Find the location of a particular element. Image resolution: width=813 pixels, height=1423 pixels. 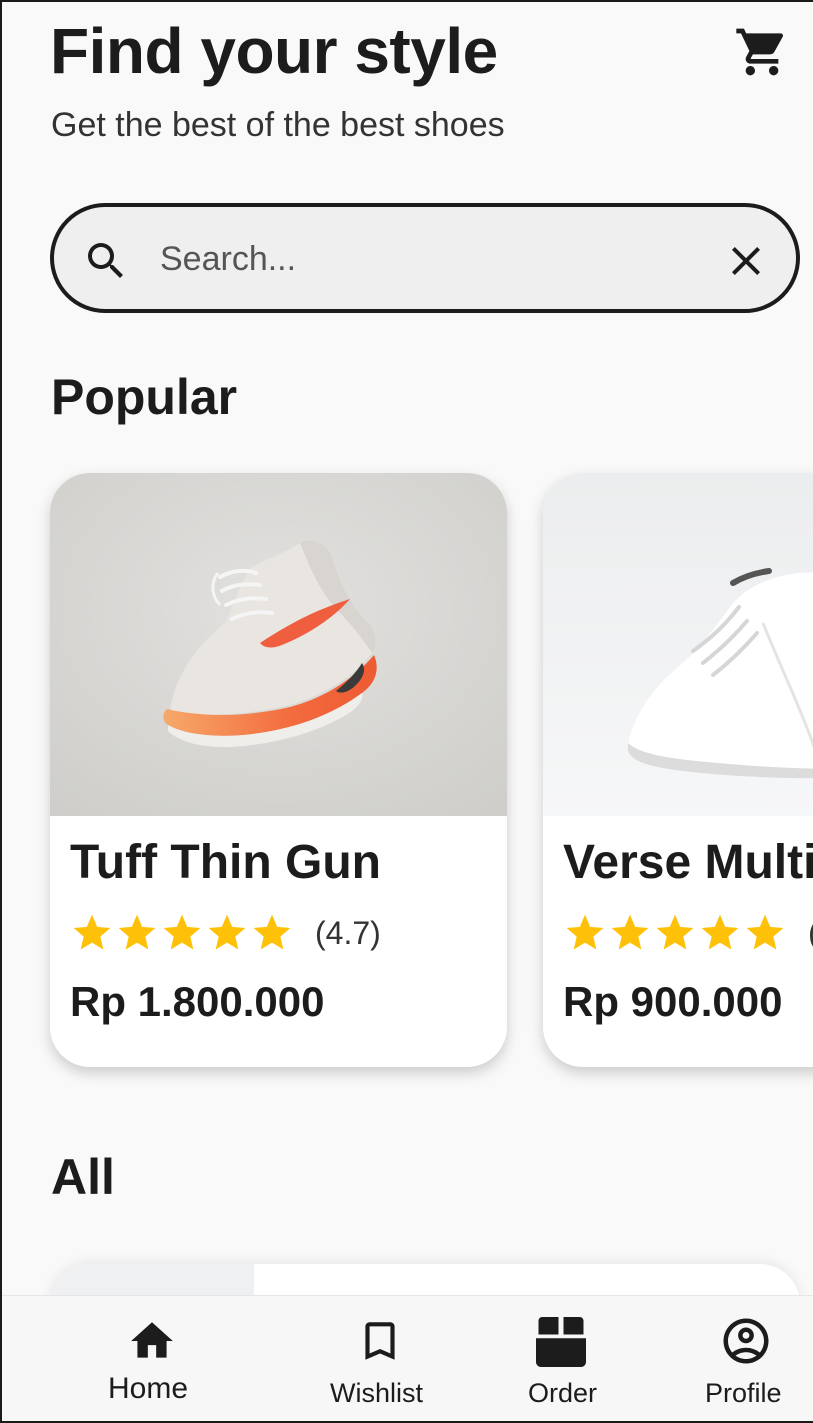

nav-label-home: Home is located at coordinates (148, 1388).